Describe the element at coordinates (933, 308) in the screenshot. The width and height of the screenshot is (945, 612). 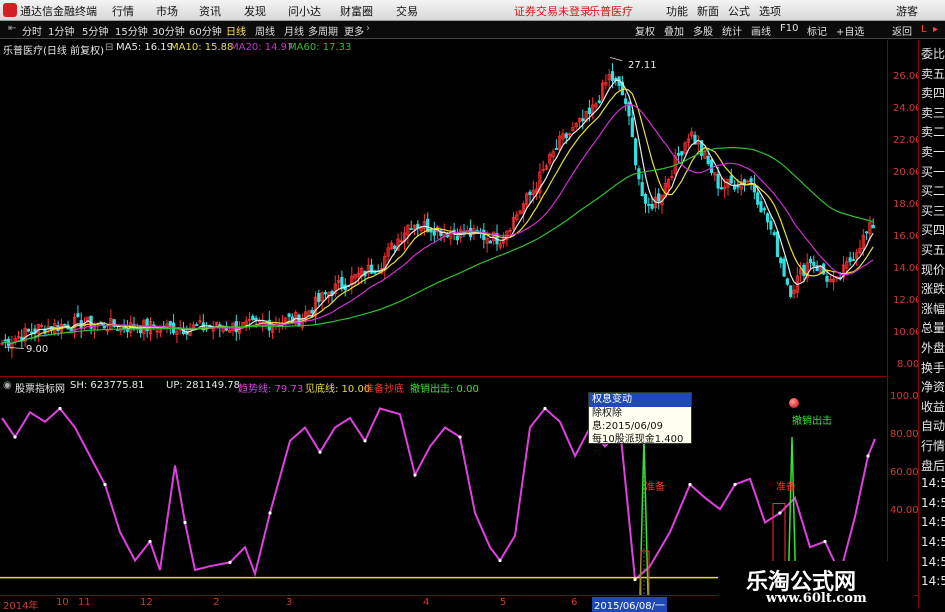
I see `quote-panel-label: 涨幅` at that location.